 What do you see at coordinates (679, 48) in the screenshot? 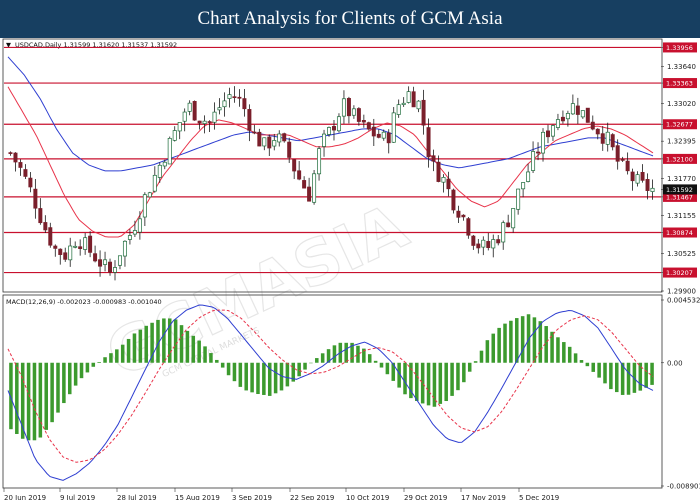
I see `level-label: 1.33956` at bounding box center [679, 48].